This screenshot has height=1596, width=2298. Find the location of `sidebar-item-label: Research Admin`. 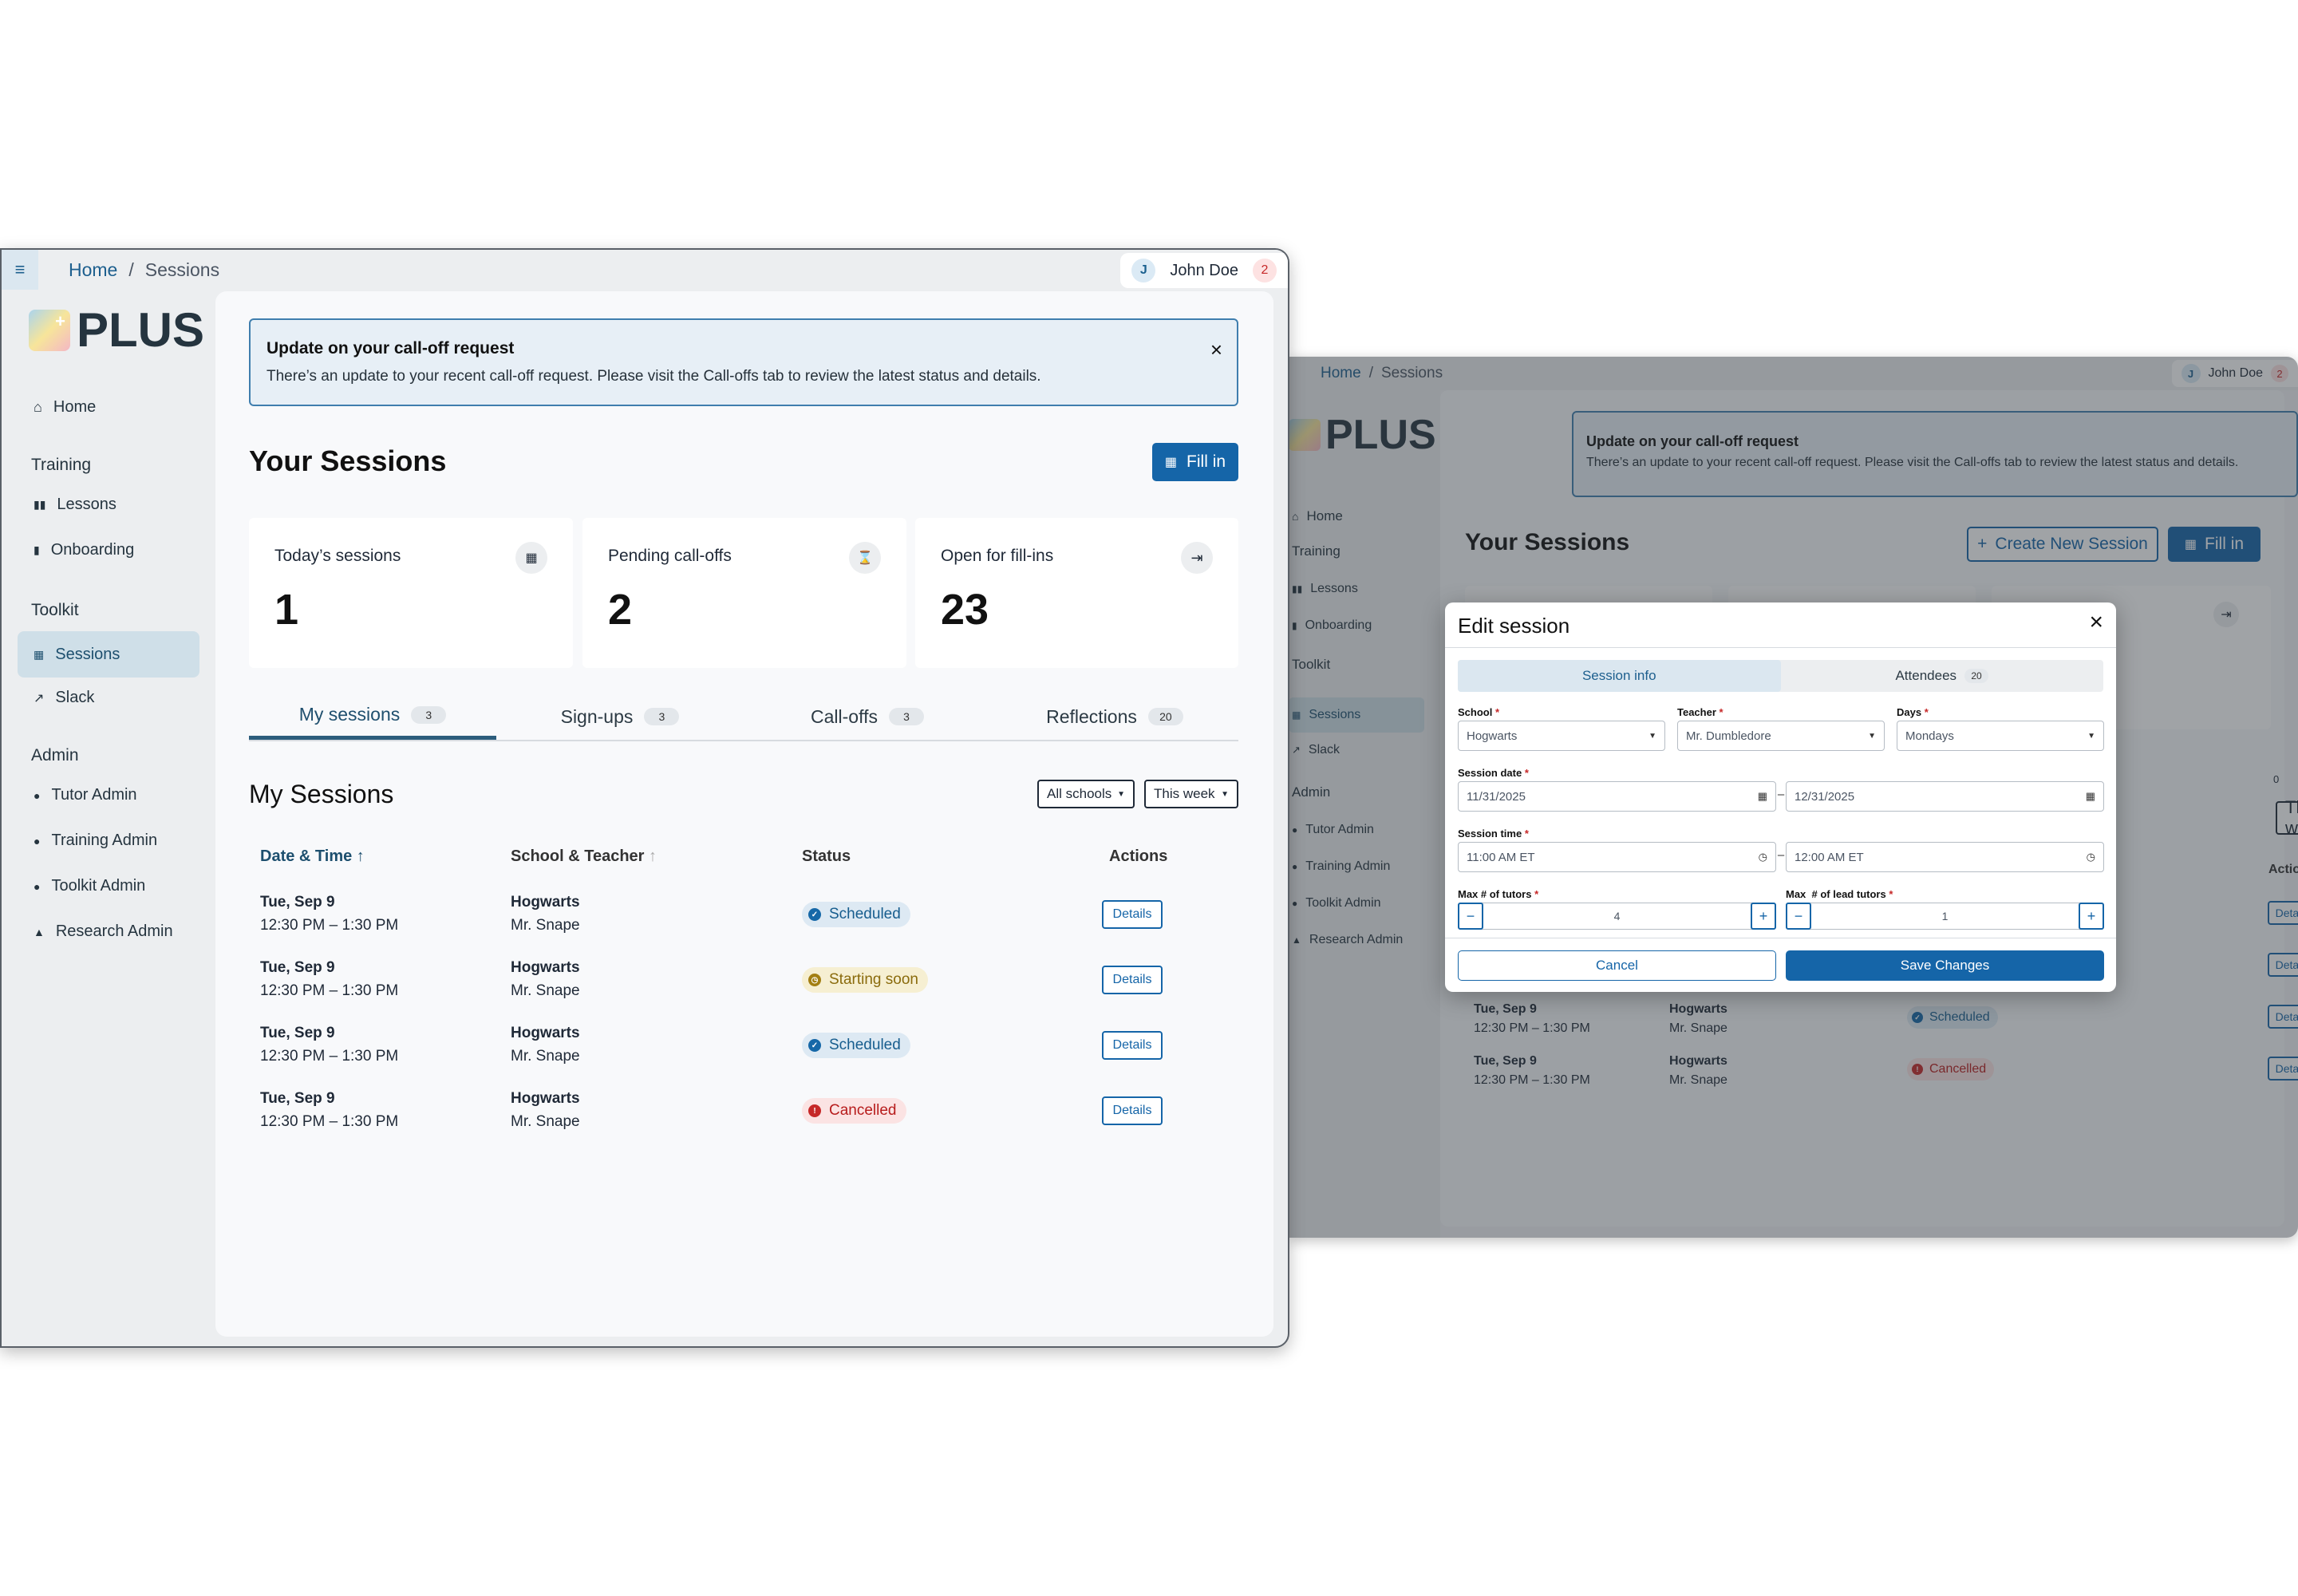

sidebar-item-label: Research Admin is located at coordinates (114, 931).